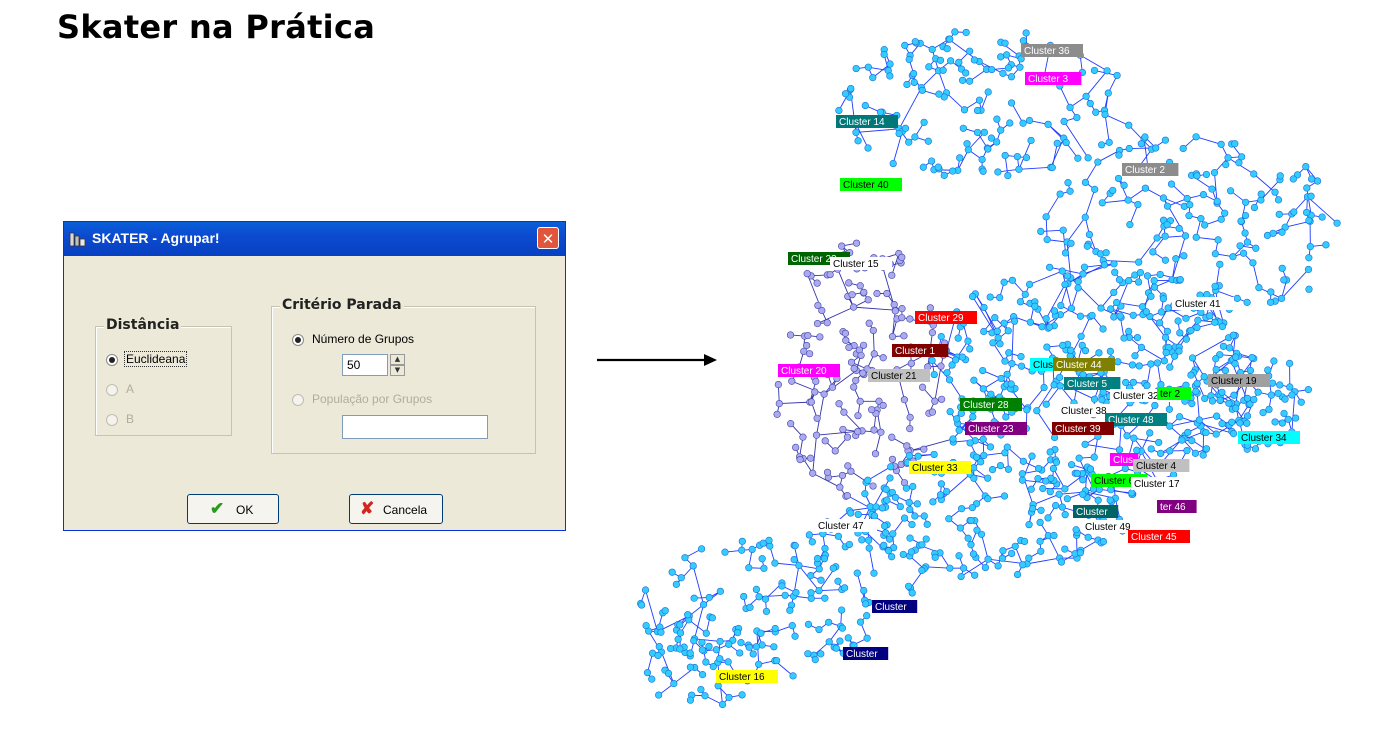 This screenshot has width=1394, height=748. What do you see at coordinates (1047, 51) in the screenshot?
I see `svg-text: Cluster 36` at bounding box center [1047, 51].